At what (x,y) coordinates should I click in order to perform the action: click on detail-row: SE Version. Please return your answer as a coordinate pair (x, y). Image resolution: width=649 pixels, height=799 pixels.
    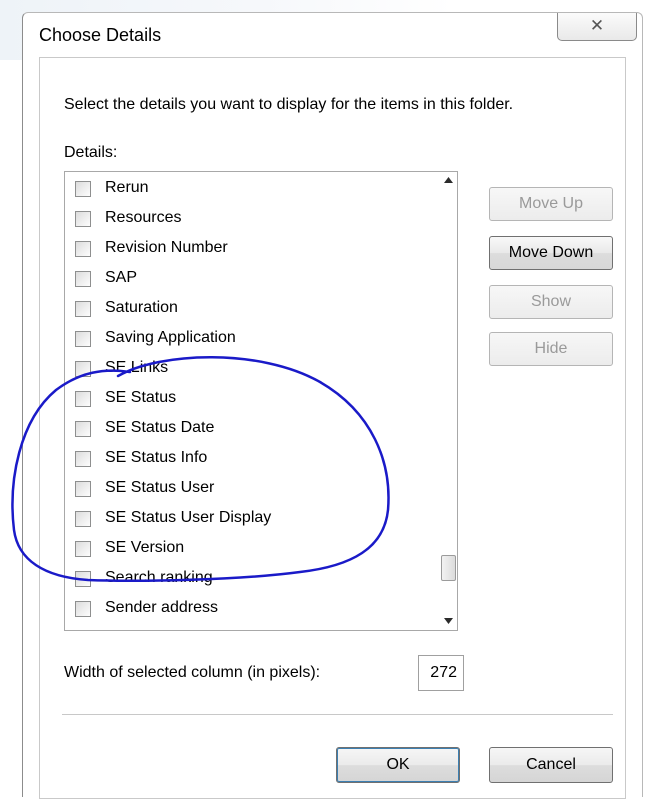
    Looking at the image, I should click on (252, 550).